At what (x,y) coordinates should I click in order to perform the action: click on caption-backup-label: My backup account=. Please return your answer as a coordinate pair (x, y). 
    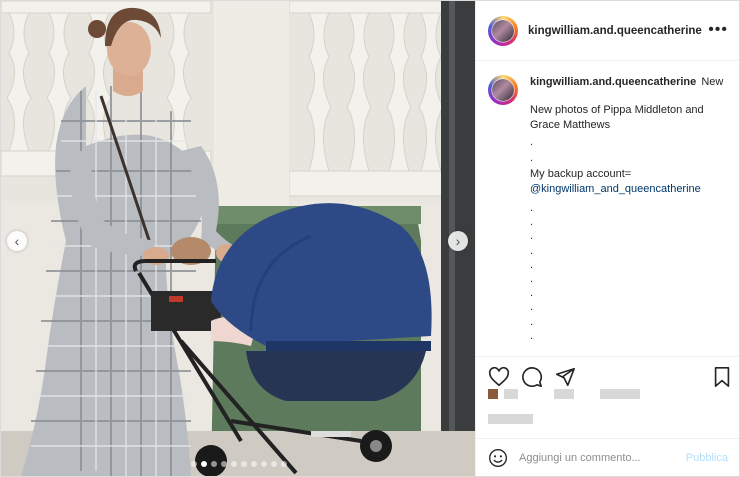
    Looking at the image, I should click on (581, 174).